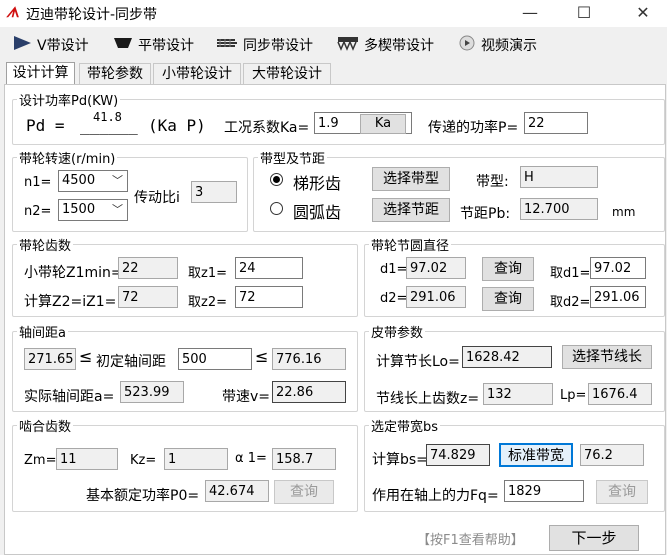  Describe the element at coordinates (618, 268) in the screenshot. I see `d1-take-input: 97.02` at that location.